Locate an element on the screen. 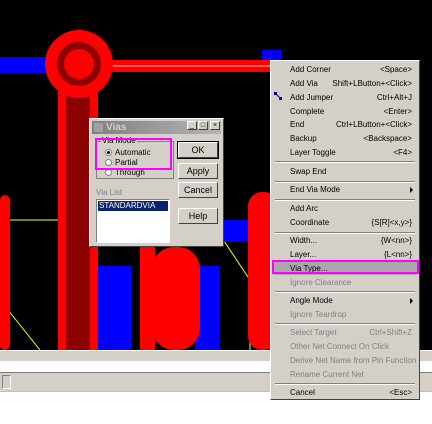 This screenshot has width=432, height=424. menu-item-layer-toggle: Layer Toggle <F4> is located at coordinates (345, 152).